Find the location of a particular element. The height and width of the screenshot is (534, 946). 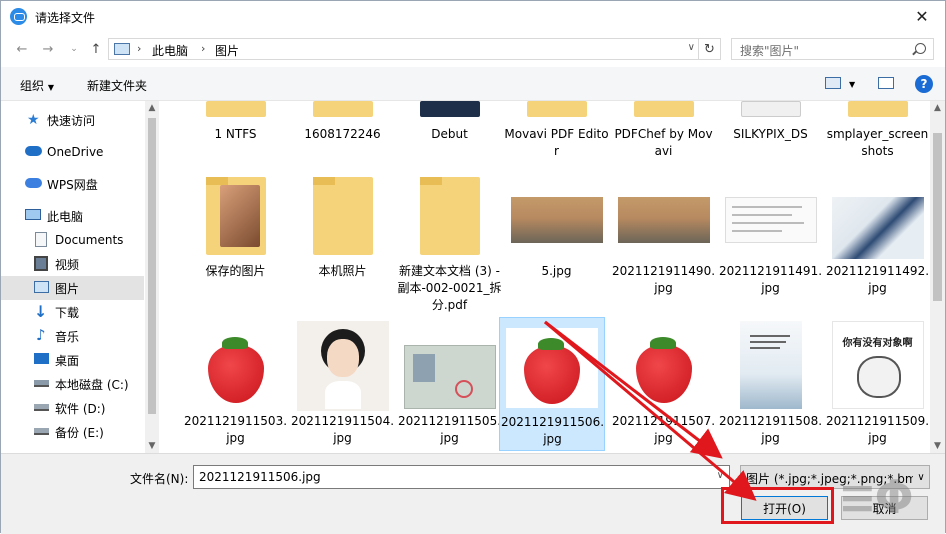

sidebar-item-label: WPS网盘 is located at coordinates (72, 184).